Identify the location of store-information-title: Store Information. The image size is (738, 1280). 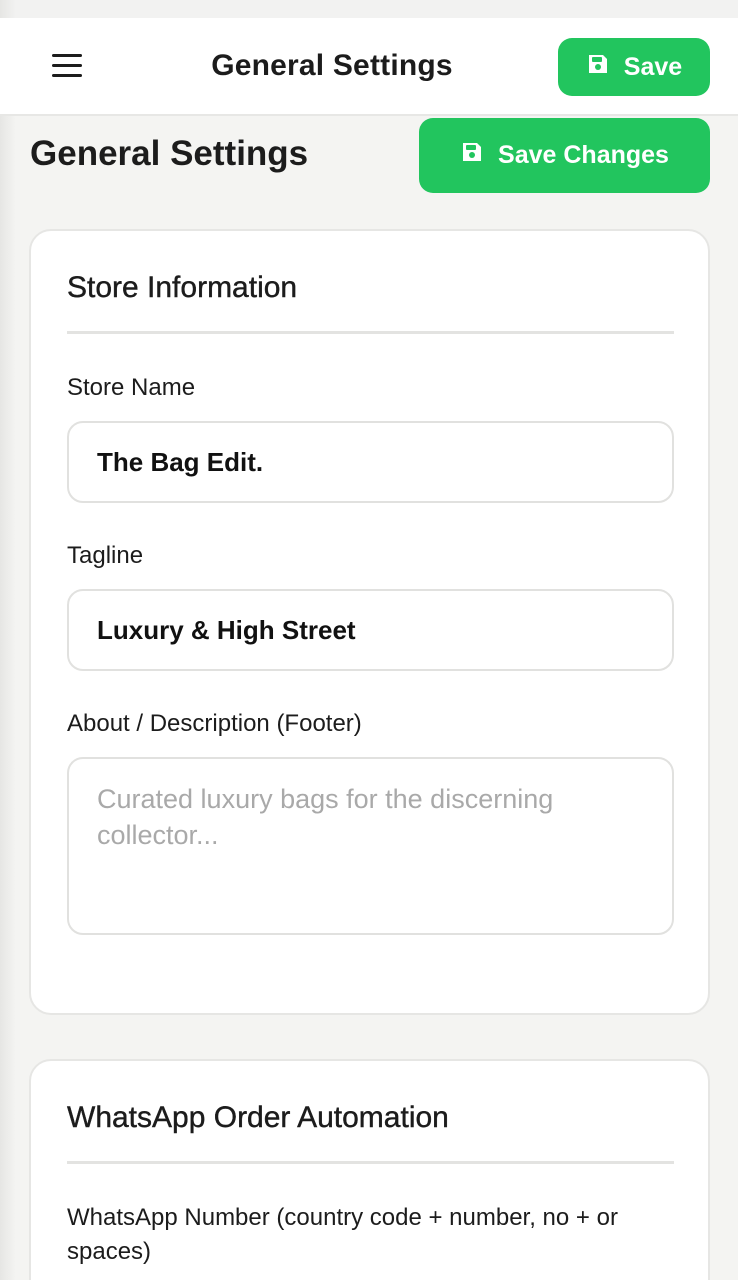
(182, 287).